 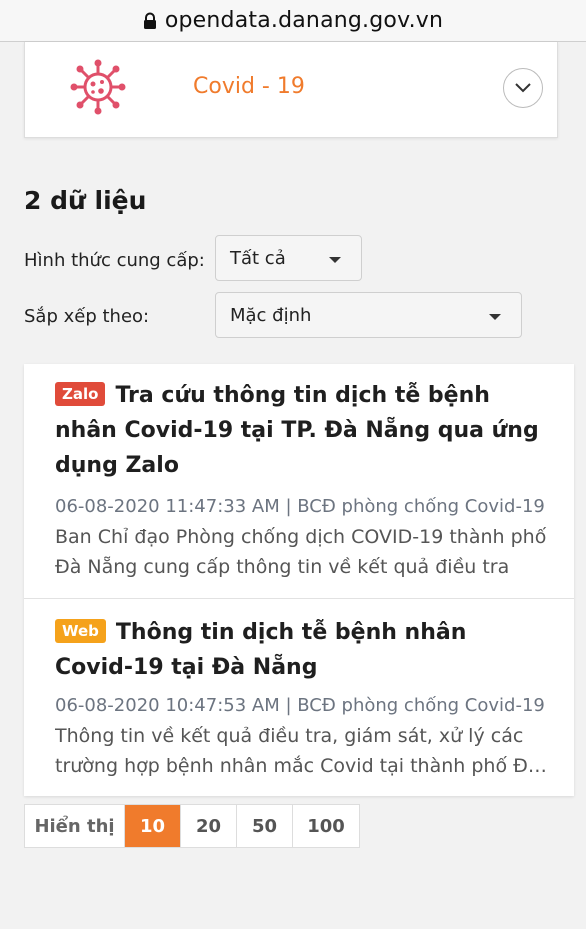 What do you see at coordinates (153, 826) in the screenshot?
I see `page-size-option-10: 10` at bounding box center [153, 826].